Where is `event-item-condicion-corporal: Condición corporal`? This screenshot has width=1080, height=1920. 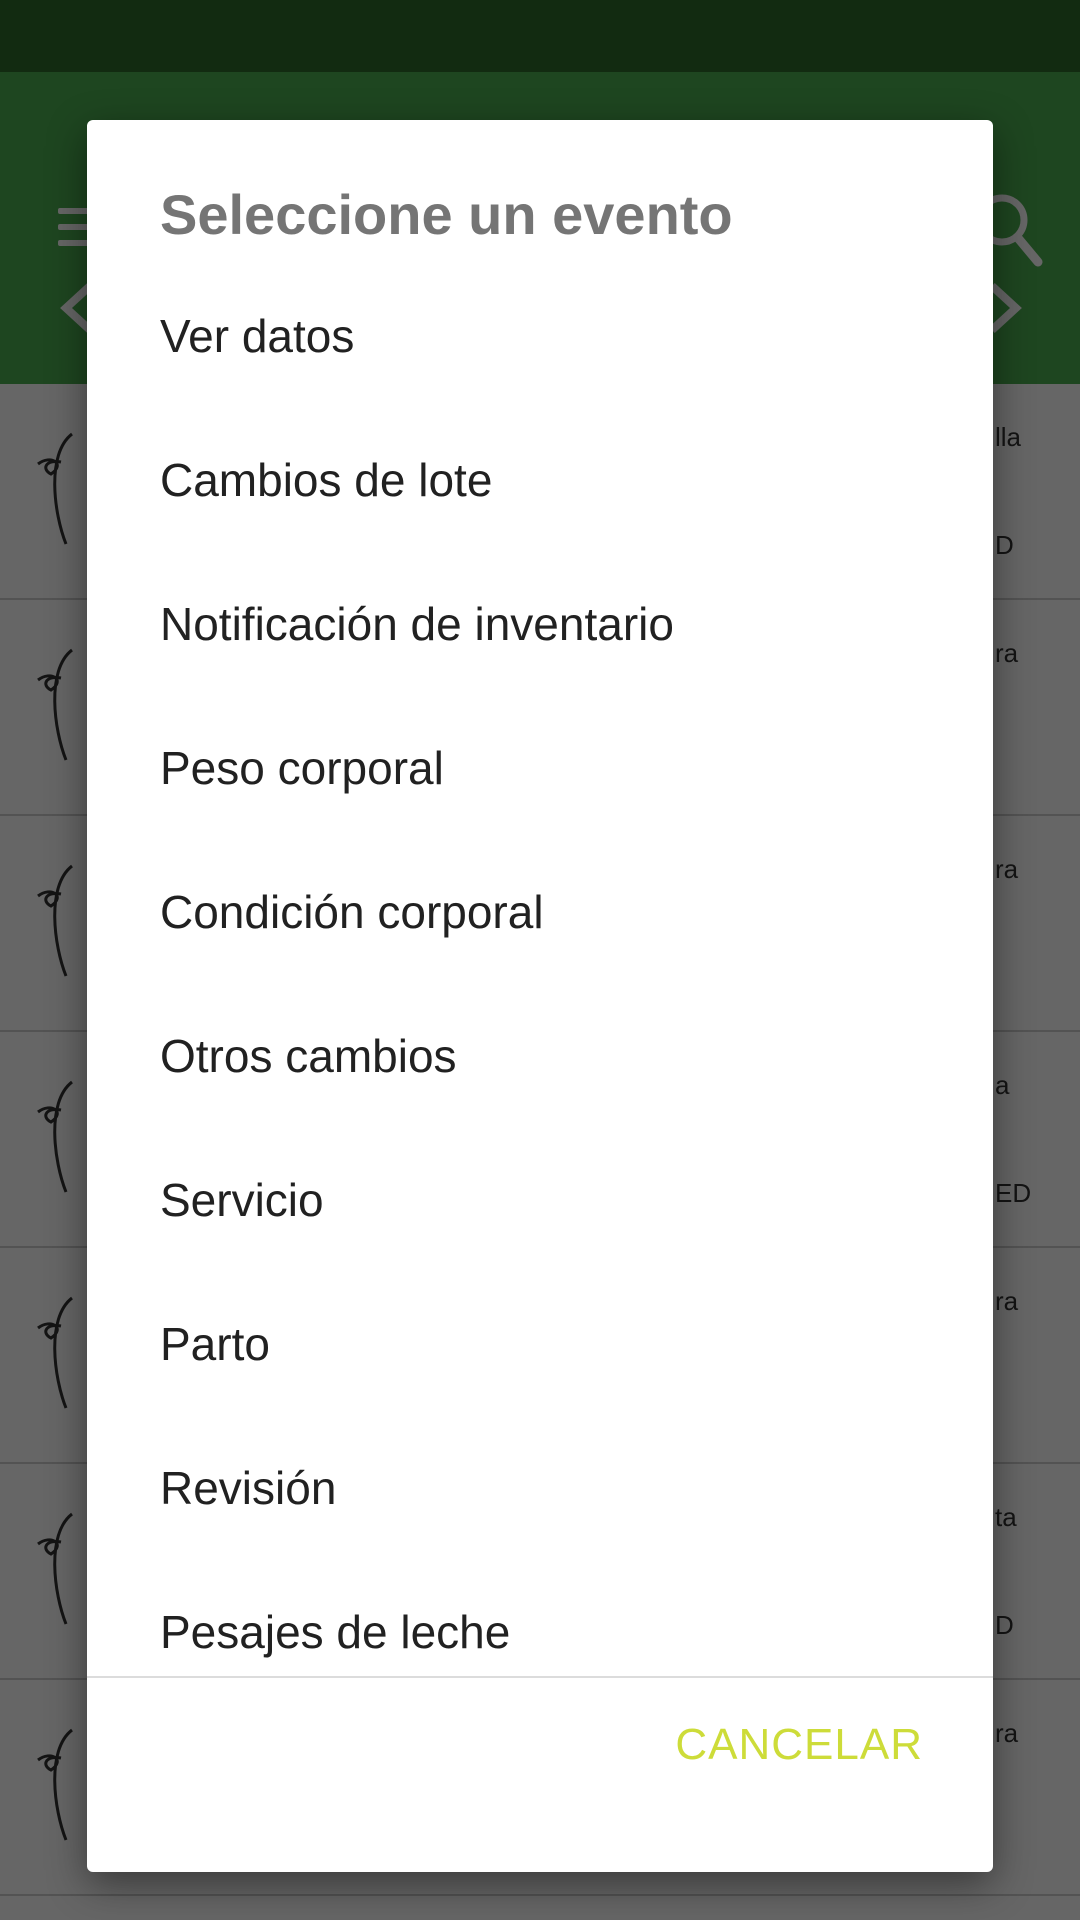
event-item-condicion-corporal: Condición corporal is located at coordinates (540, 912).